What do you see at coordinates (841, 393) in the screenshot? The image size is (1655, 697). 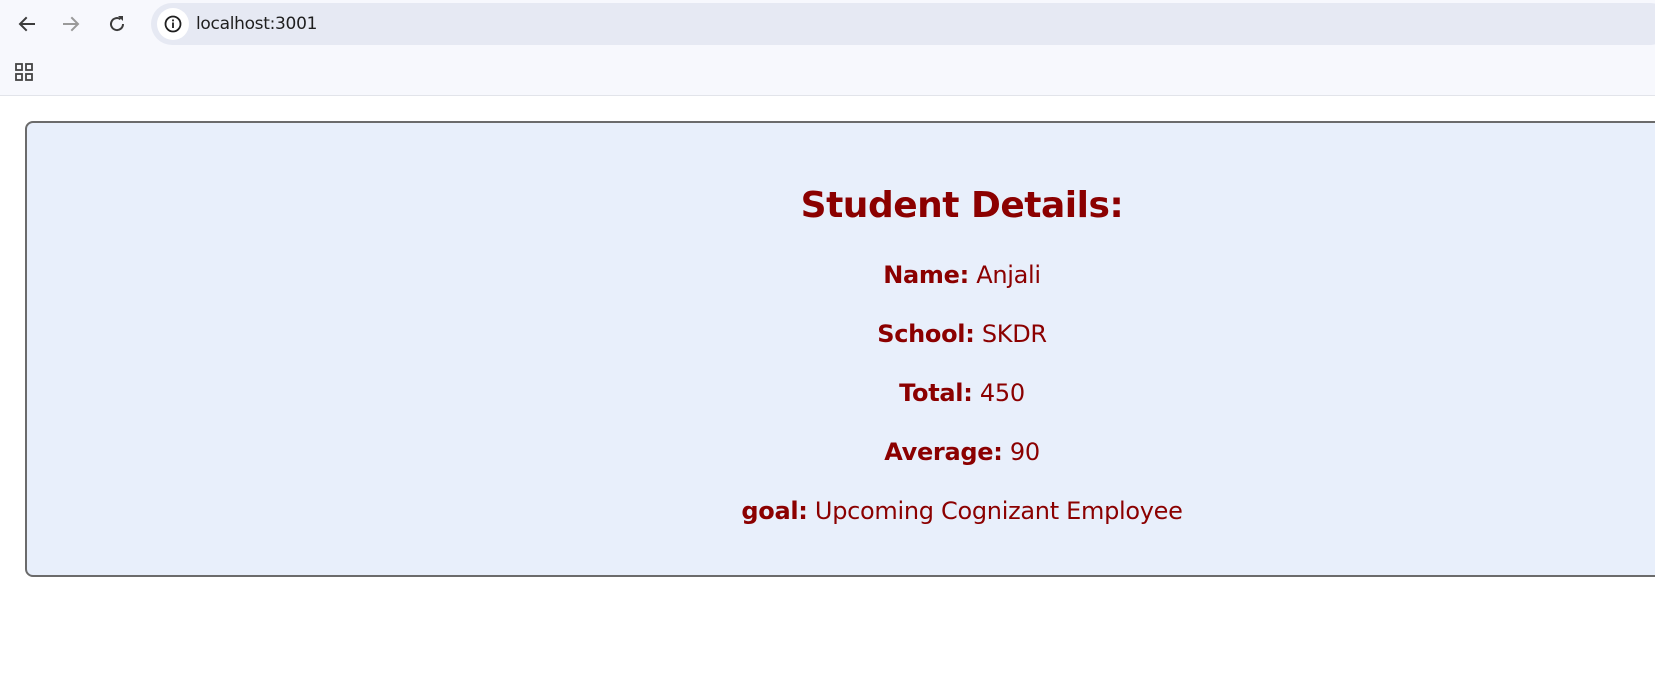 I see `total-row: Total: 450` at bounding box center [841, 393].